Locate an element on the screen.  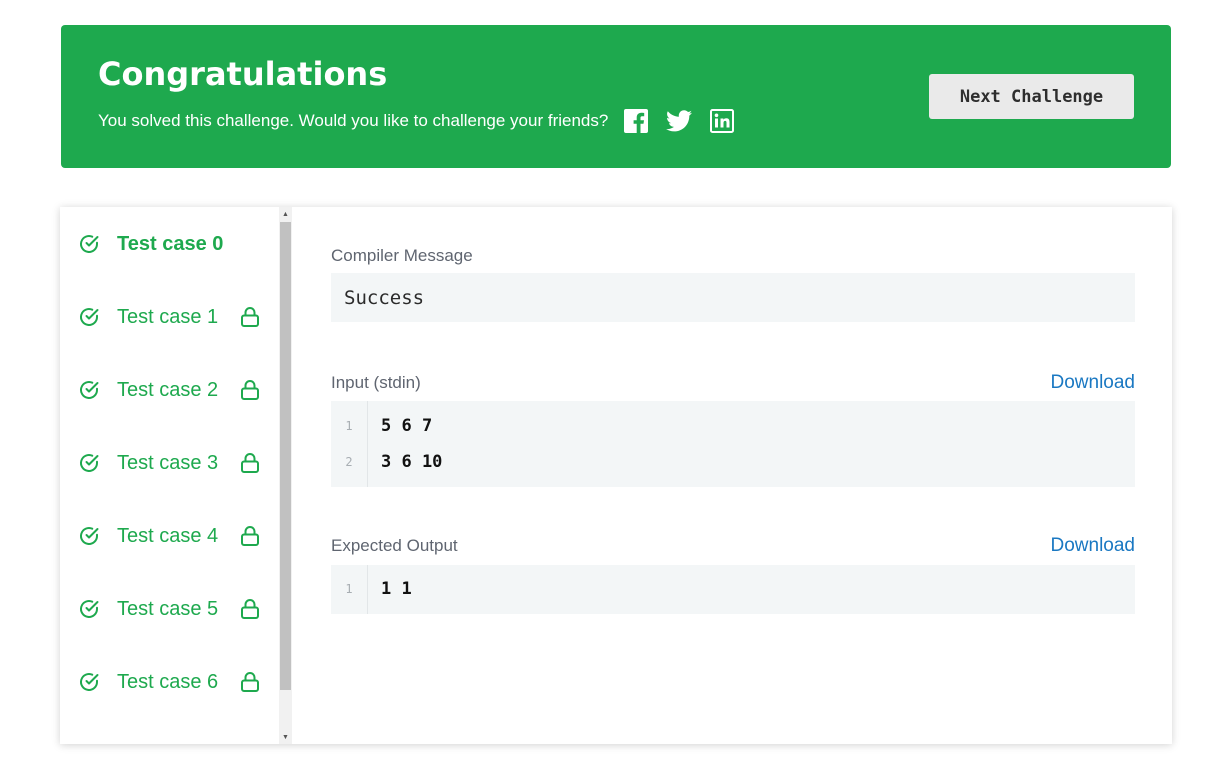
test-case-item: Test case 3 is located at coordinates (178, 463).